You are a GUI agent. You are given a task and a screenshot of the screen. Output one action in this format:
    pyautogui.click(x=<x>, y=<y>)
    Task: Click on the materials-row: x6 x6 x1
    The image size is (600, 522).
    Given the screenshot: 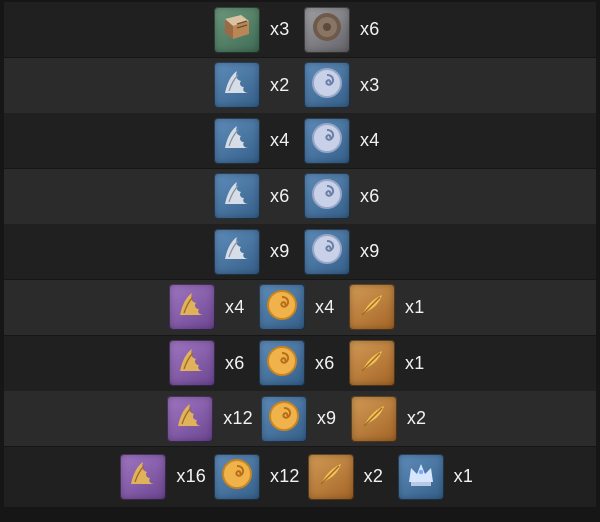 What is the action you would take?
    pyautogui.click(x=300, y=363)
    